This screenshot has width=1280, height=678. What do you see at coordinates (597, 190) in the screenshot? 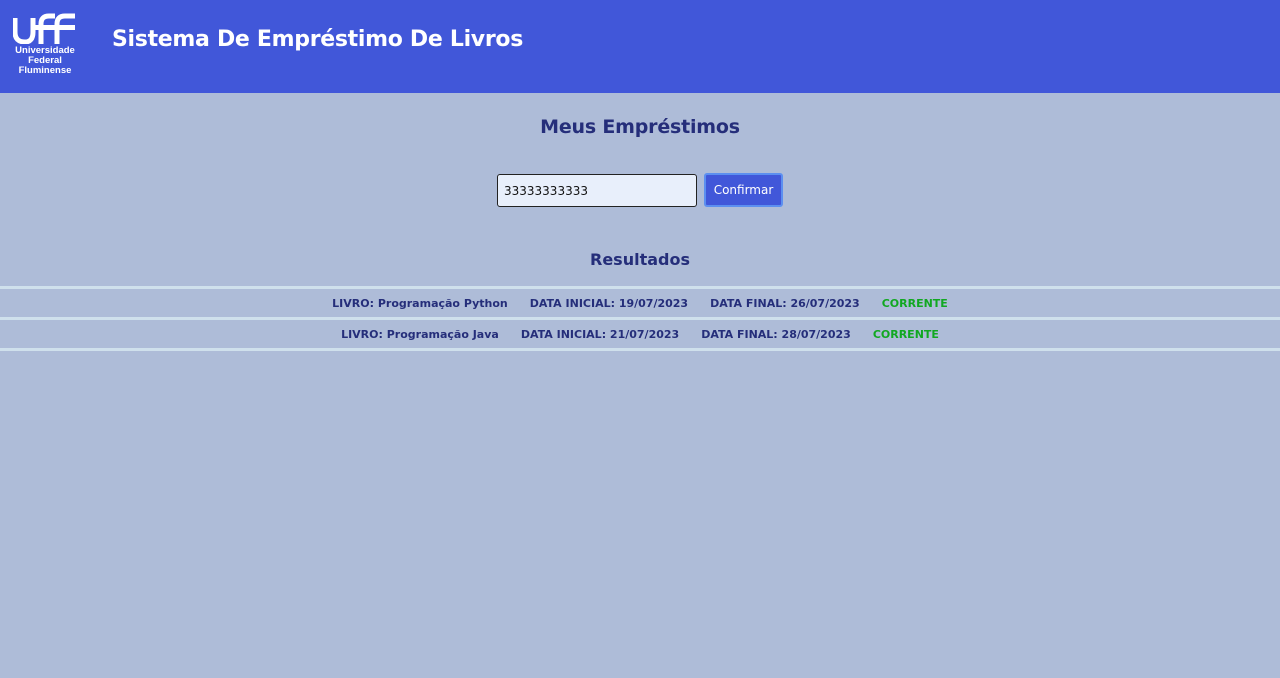
I see `search-input` at bounding box center [597, 190].